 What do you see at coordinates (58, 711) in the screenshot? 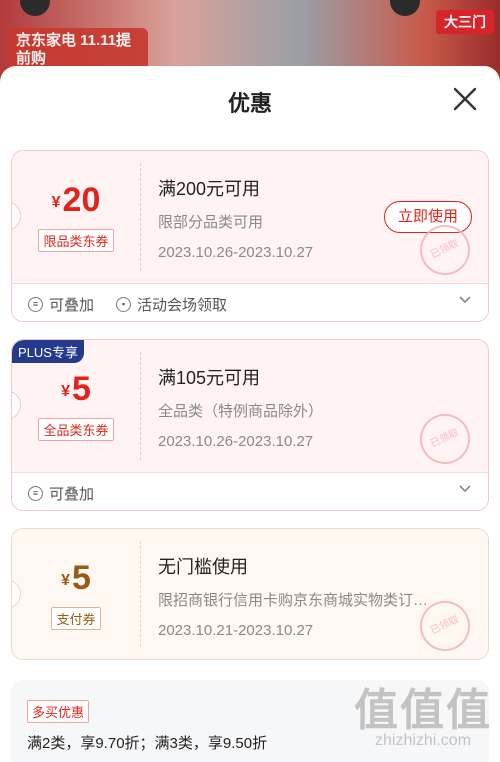
I see `promo-tag: 多买优惠` at bounding box center [58, 711].